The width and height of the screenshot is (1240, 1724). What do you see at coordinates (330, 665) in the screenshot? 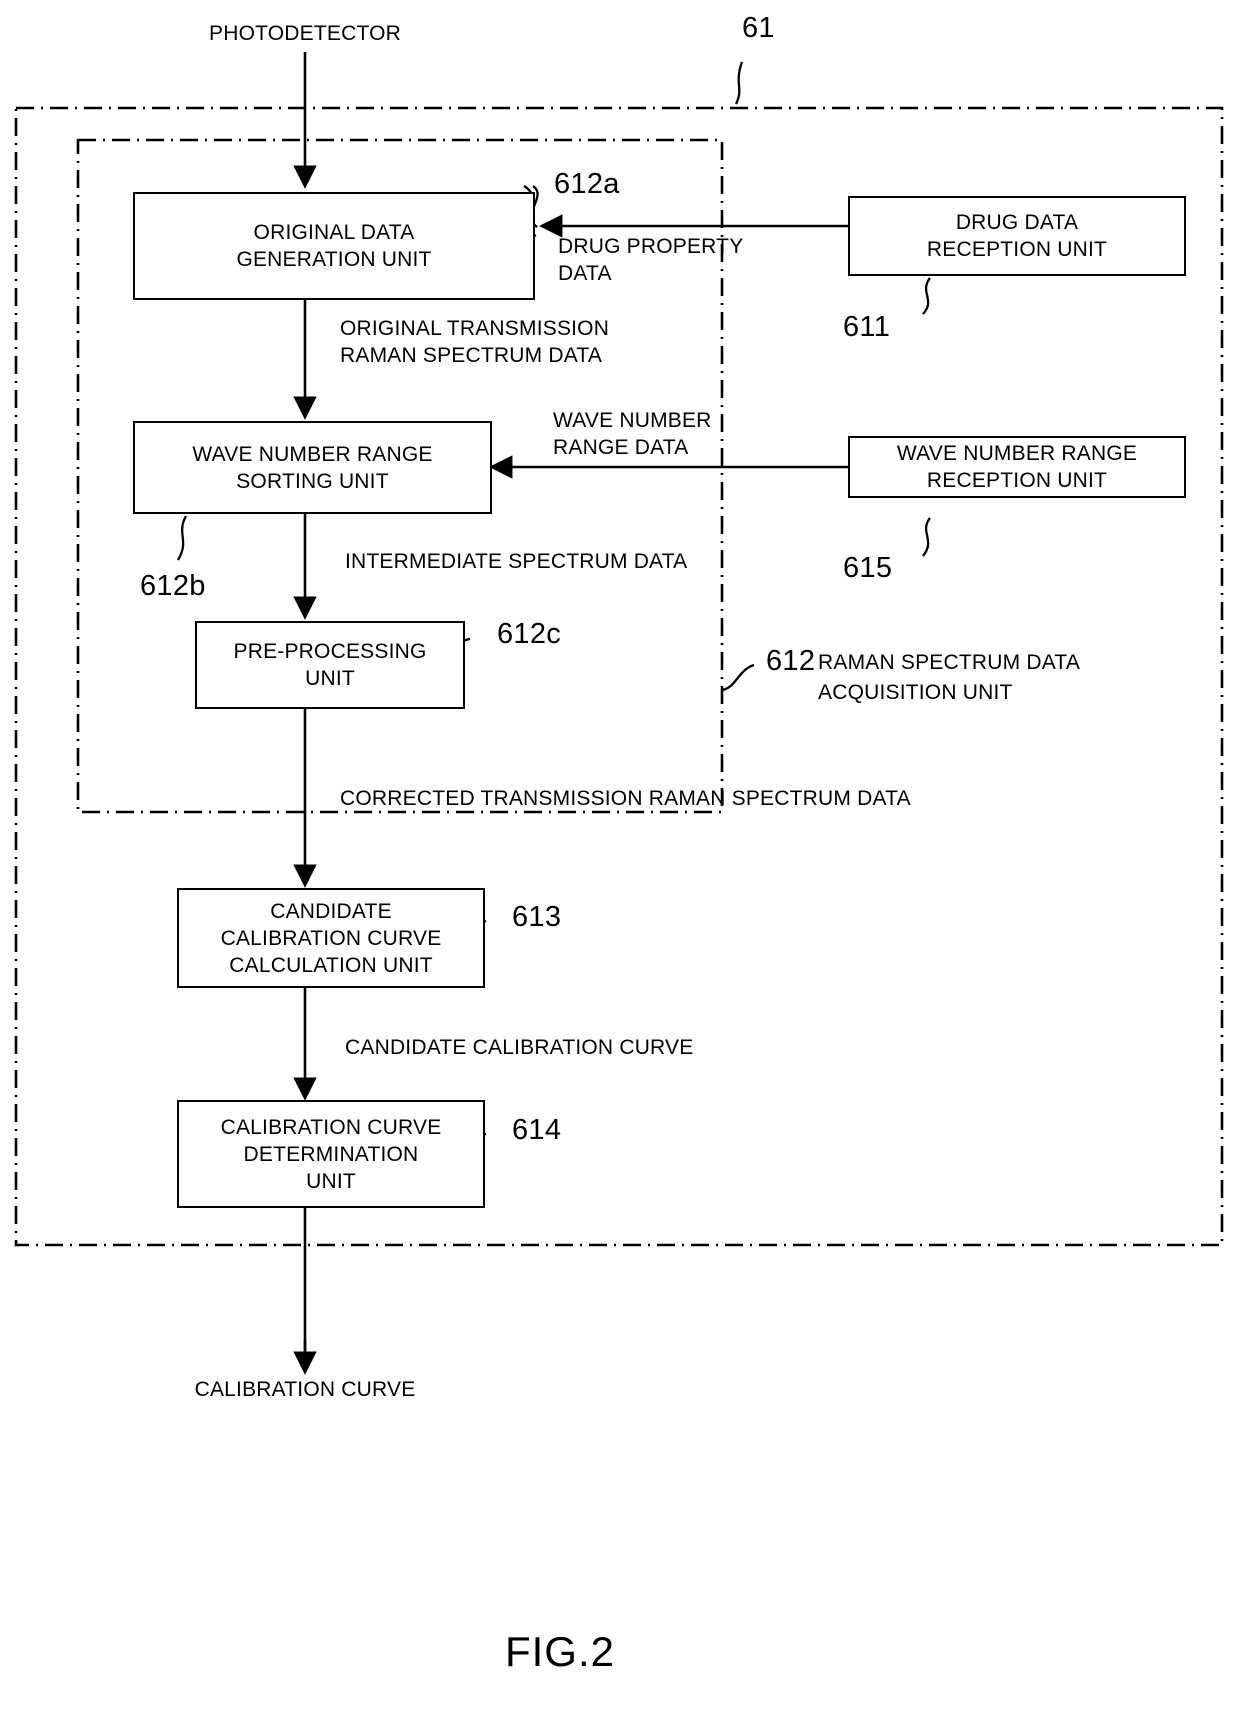
I see `box-pre-processing-unit: PRE-PROCESSING UNIT` at bounding box center [330, 665].